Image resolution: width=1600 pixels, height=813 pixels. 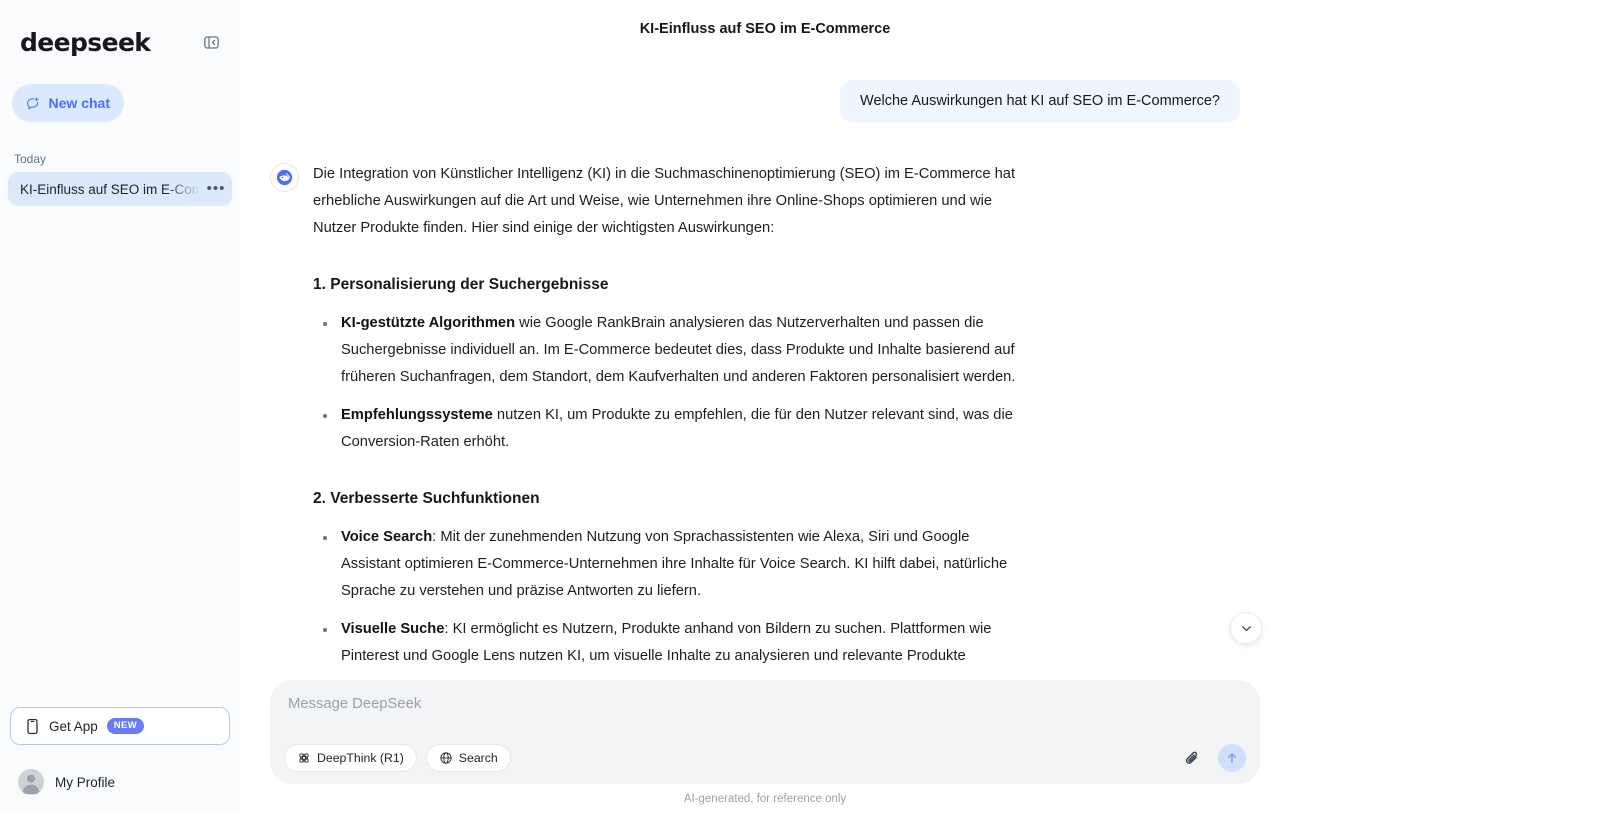 I want to click on assistant-section-heading-2: 2. Verbesserte Suchfunktionen, so click(x=426, y=499).